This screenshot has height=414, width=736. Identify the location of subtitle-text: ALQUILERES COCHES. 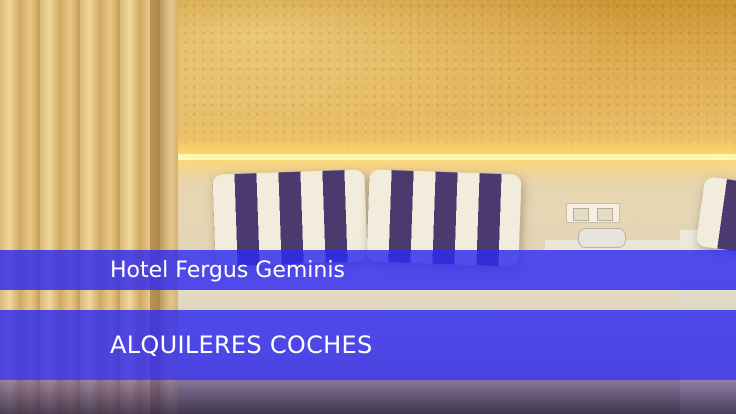
(241, 345).